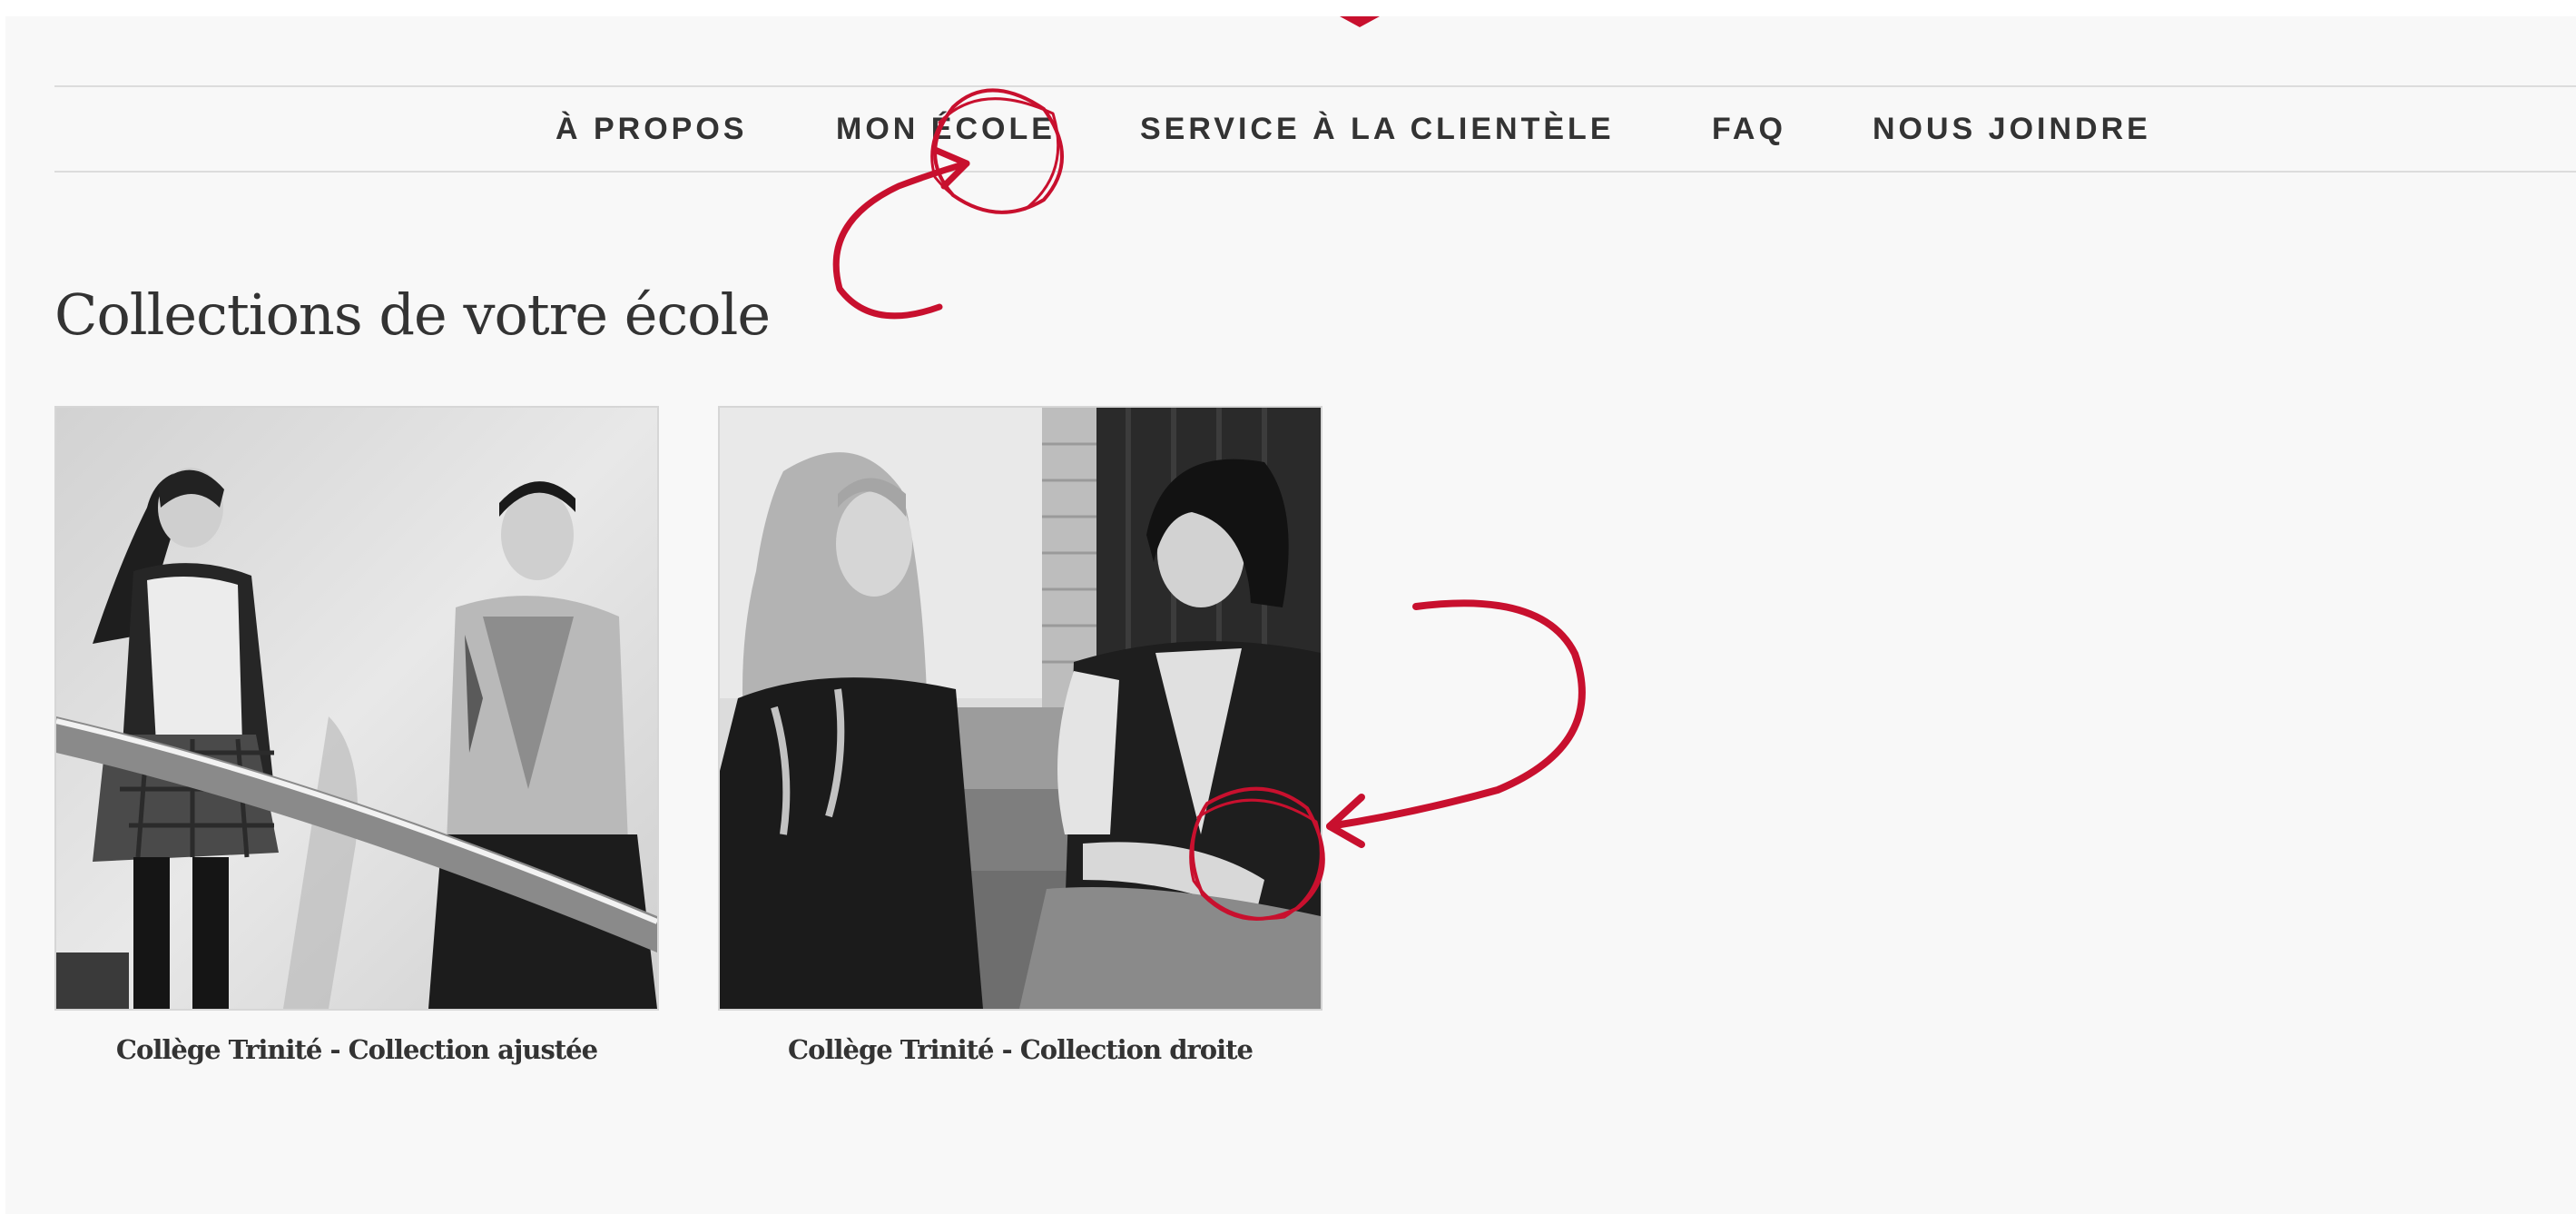  I want to click on collection-photo-ajustee, so click(356, 708).